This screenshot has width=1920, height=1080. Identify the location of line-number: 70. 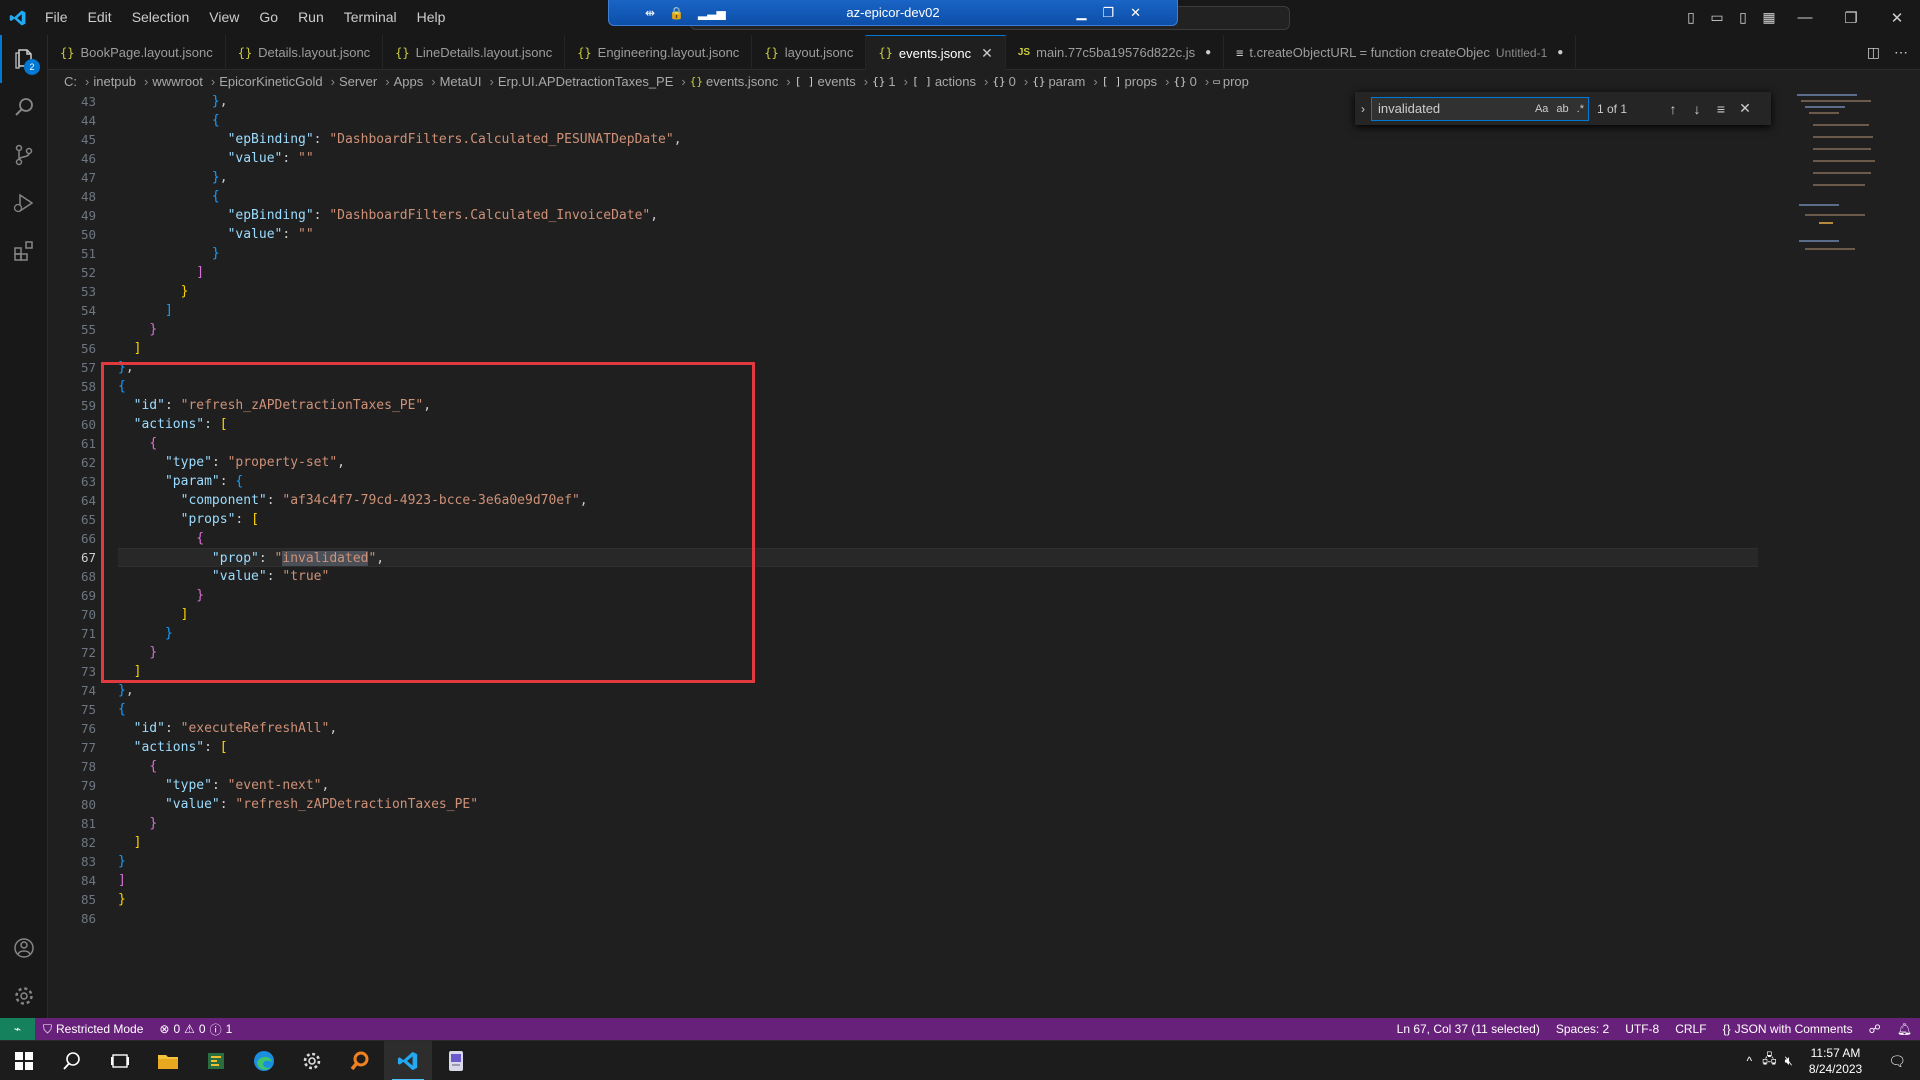
(88, 614).